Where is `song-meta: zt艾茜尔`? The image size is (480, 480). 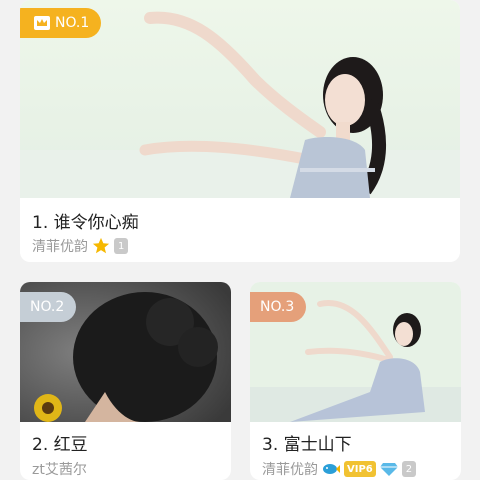 song-meta: zt艾茜尔 is located at coordinates (59, 469).